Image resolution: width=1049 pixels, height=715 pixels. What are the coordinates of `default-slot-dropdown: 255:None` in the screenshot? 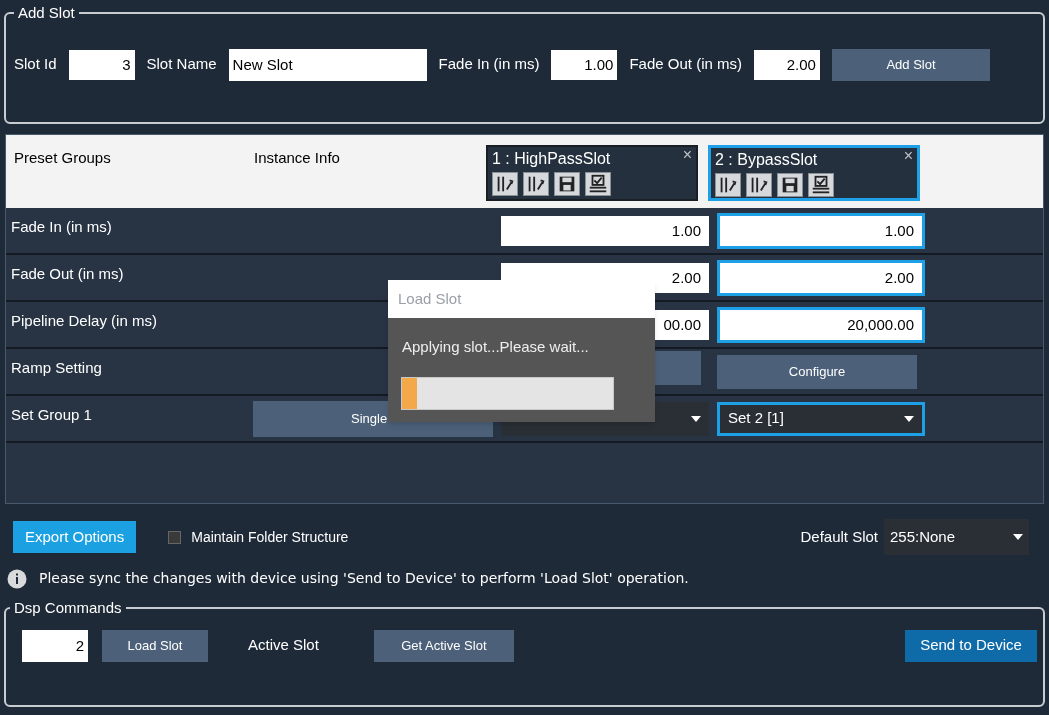 It's located at (956, 537).